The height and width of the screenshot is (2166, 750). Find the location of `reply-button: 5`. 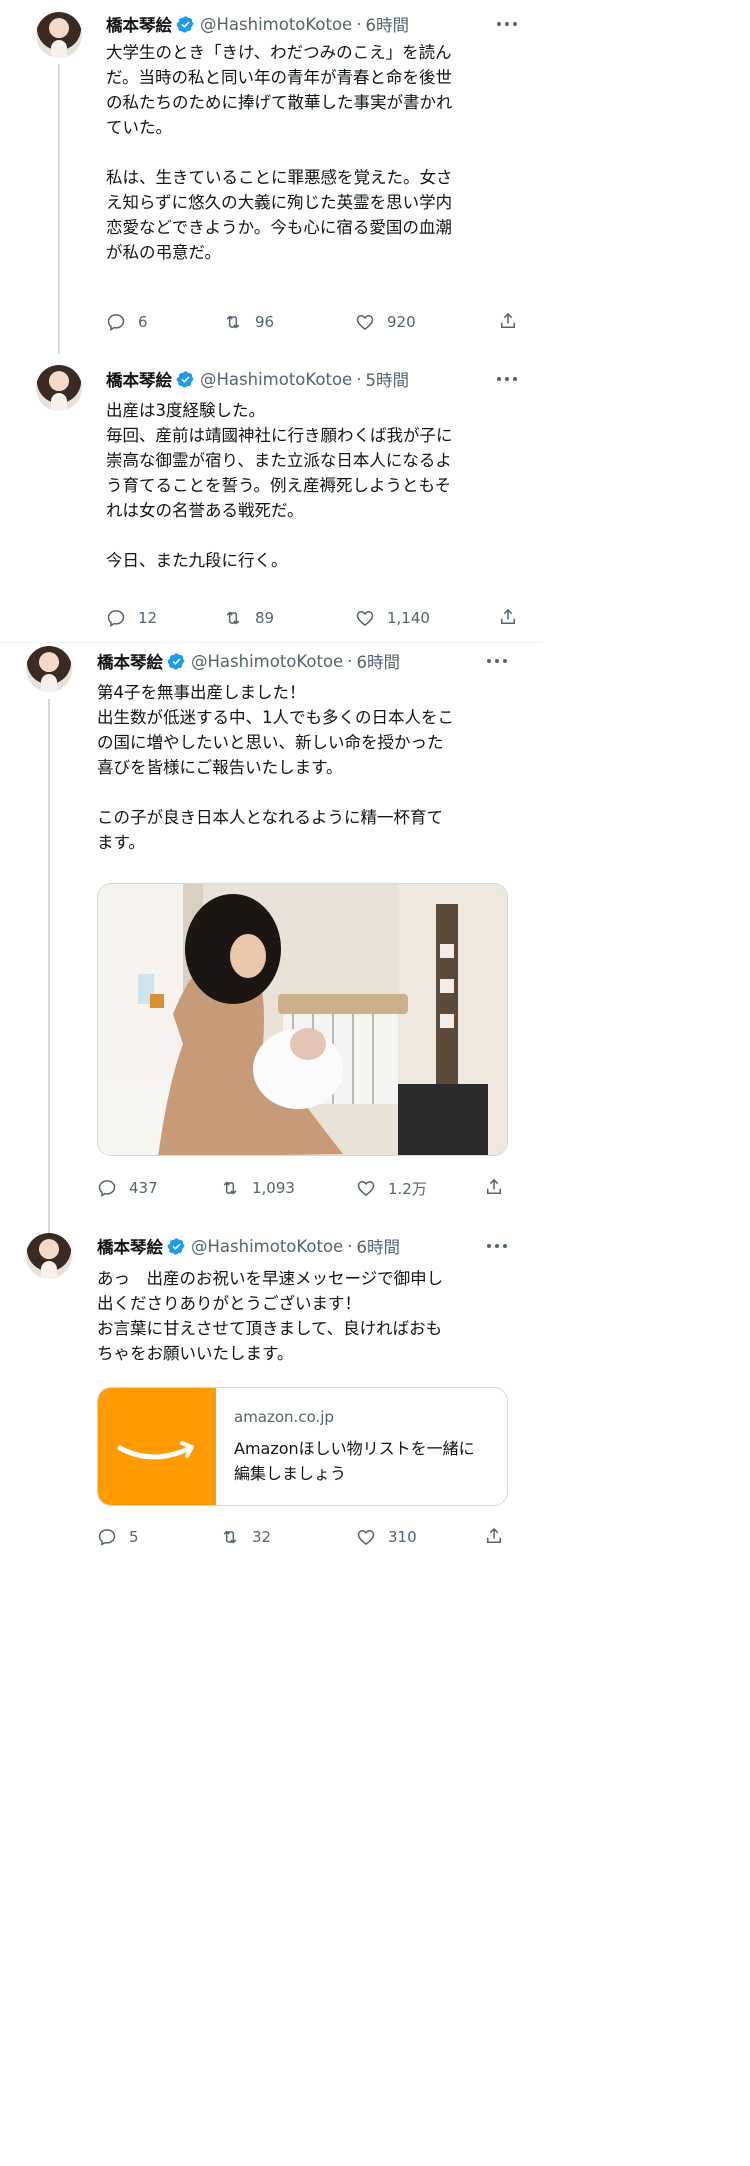

reply-button: 5 is located at coordinates (118, 1537).